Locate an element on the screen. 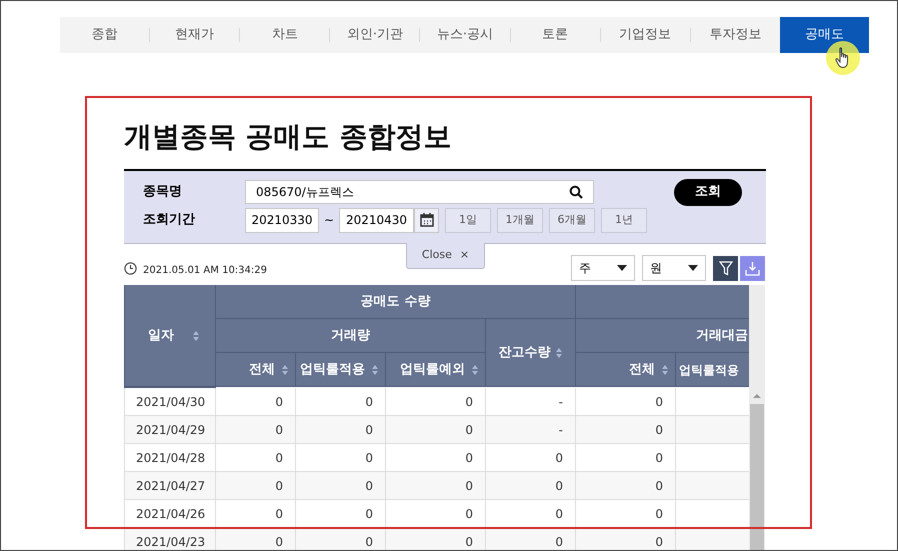 This screenshot has width=898, height=551. stock-search-field: 085670/뉴프렉스 is located at coordinates (419, 192).